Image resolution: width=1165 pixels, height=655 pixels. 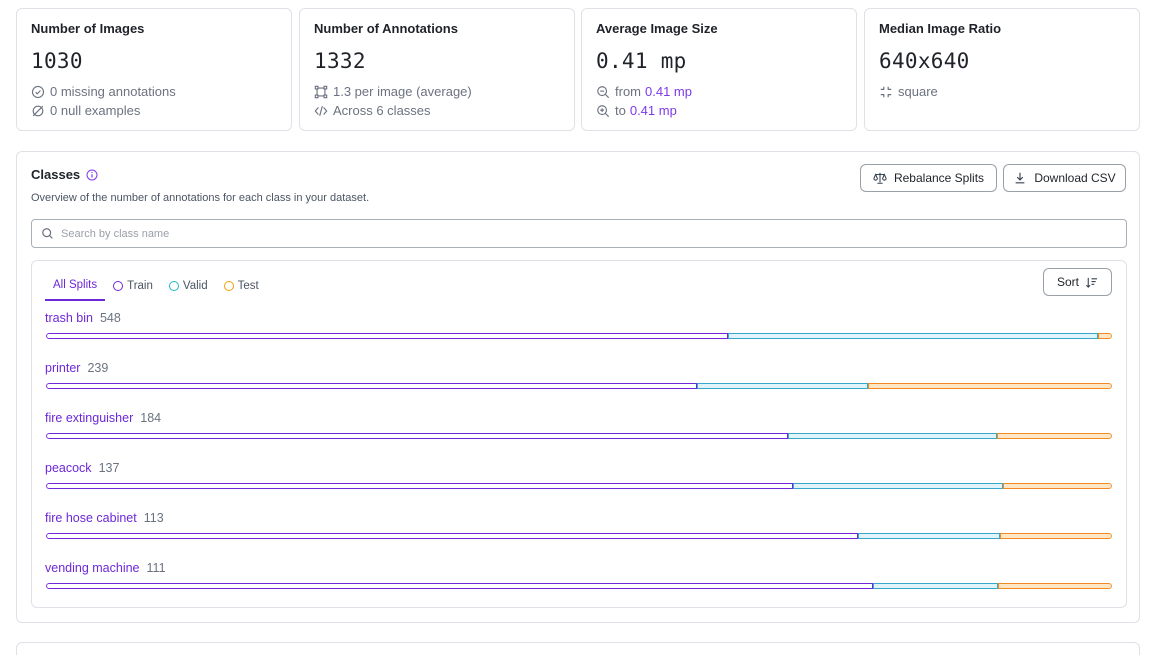 I want to click on stat-title: Number of Annotations, so click(x=386, y=28).